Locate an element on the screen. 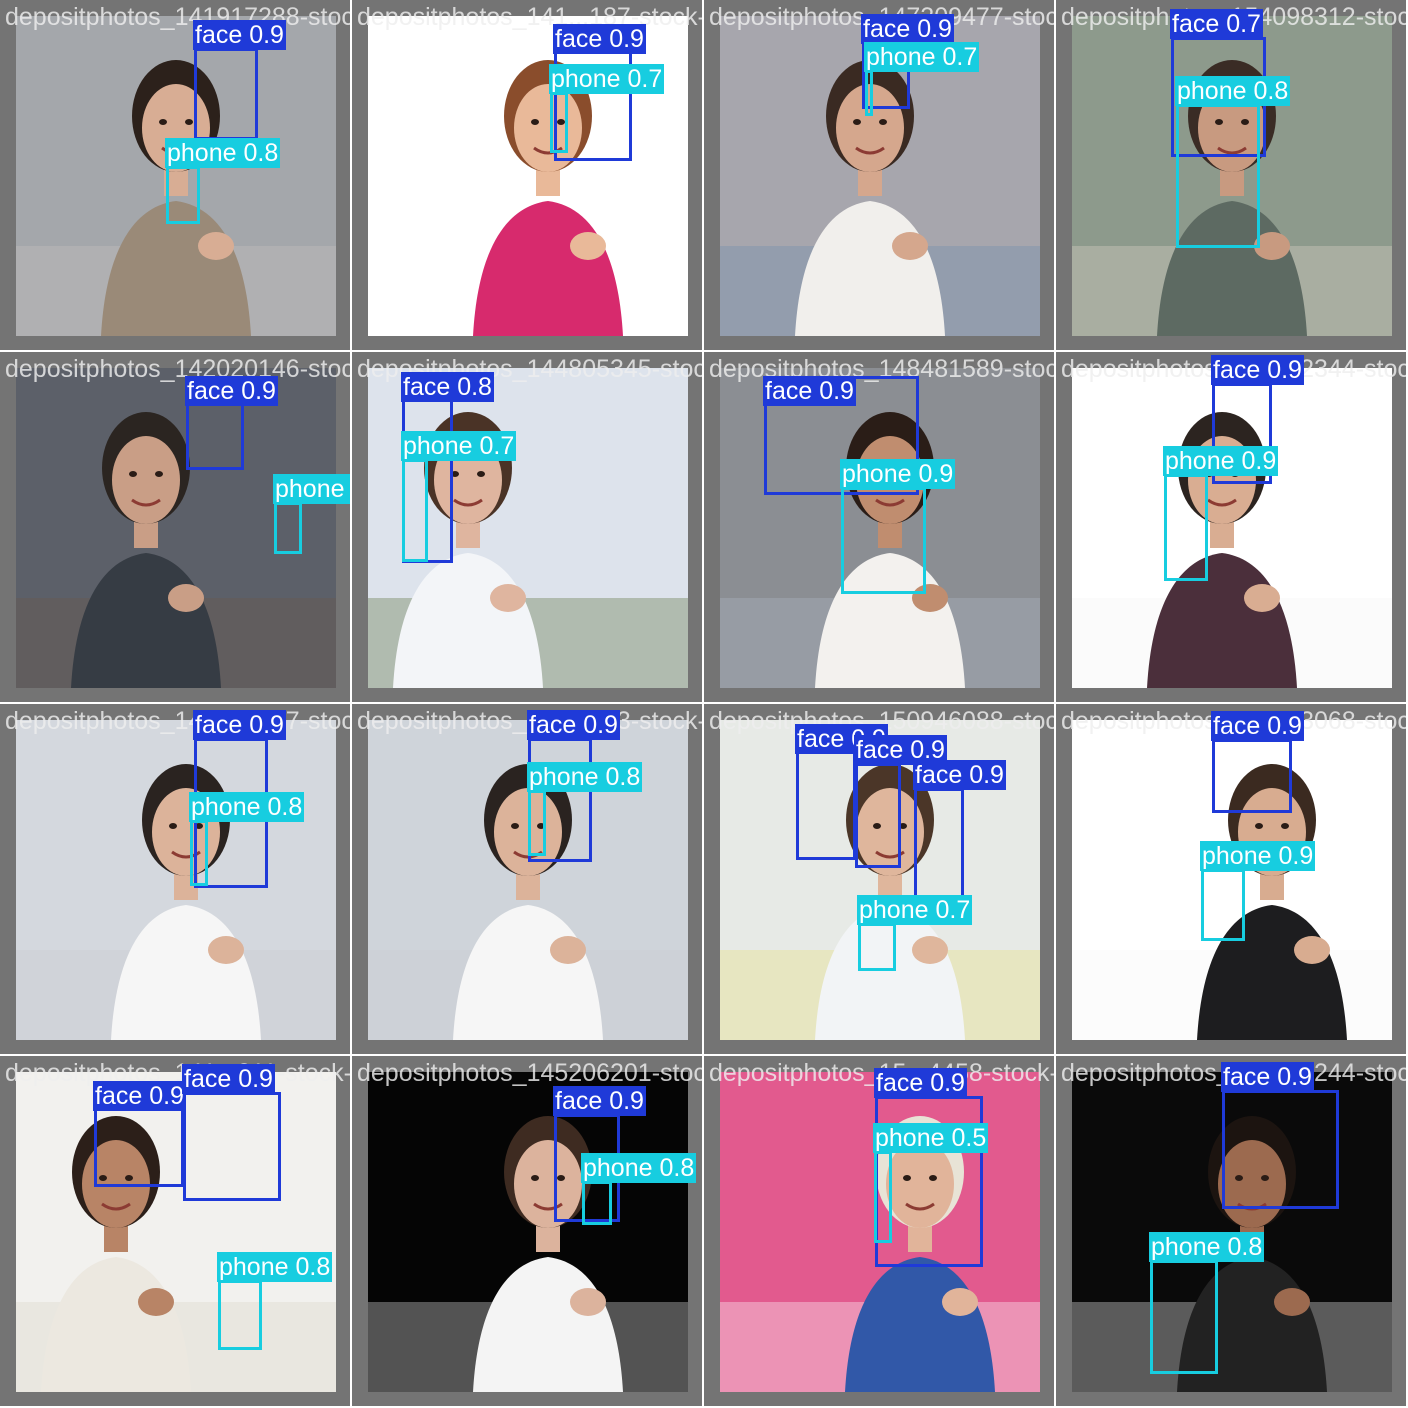 This screenshot has height=1408, width=1408. phone-confidence-label: phone 0.5 is located at coordinates (931, 1138).